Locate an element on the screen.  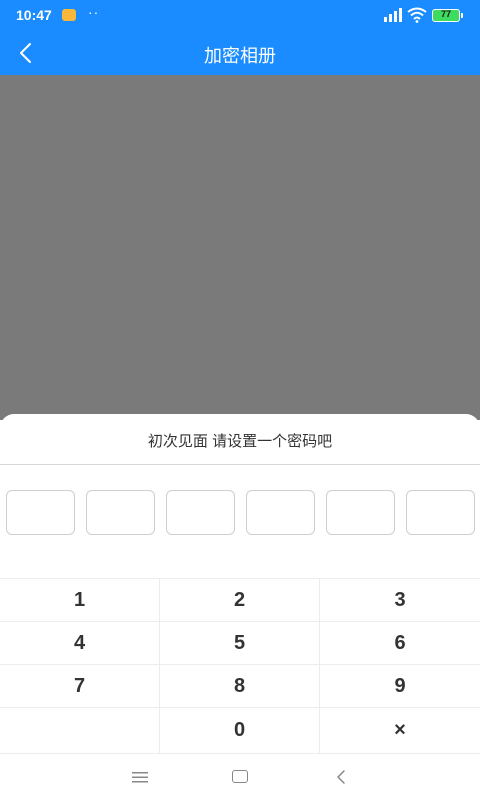
page-title: 加密相册 is located at coordinates (240, 56).